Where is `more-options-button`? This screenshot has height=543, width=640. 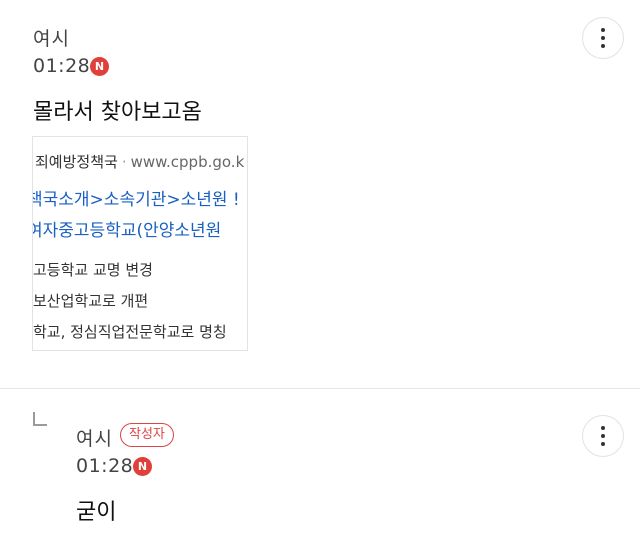
more-options-button is located at coordinates (603, 436).